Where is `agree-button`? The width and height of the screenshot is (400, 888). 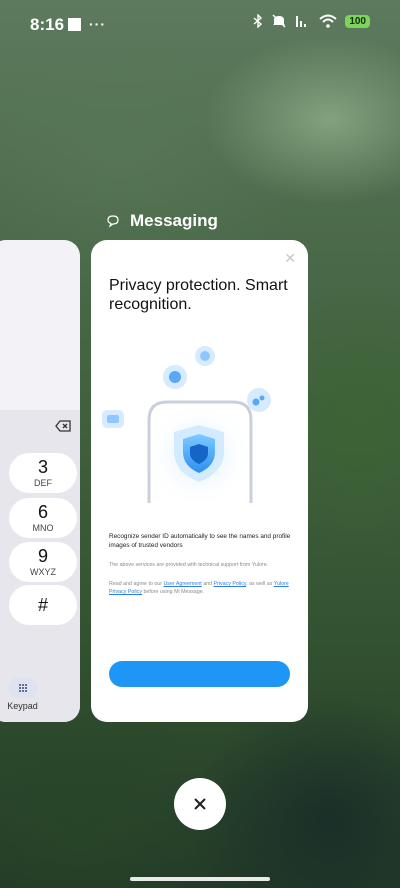
agree-button is located at coordinates (199, 674).